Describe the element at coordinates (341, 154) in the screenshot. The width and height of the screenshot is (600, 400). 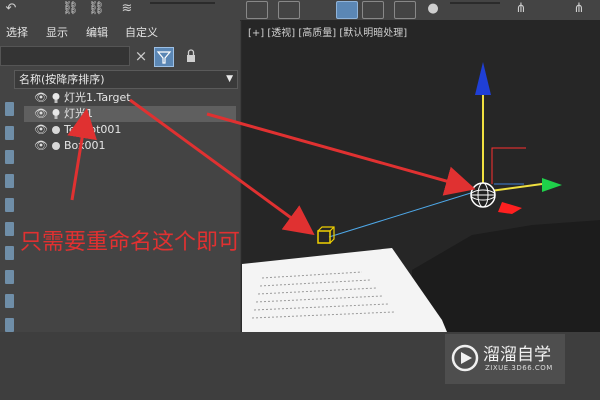
I see `annotation-arrow-to-light` at that location.